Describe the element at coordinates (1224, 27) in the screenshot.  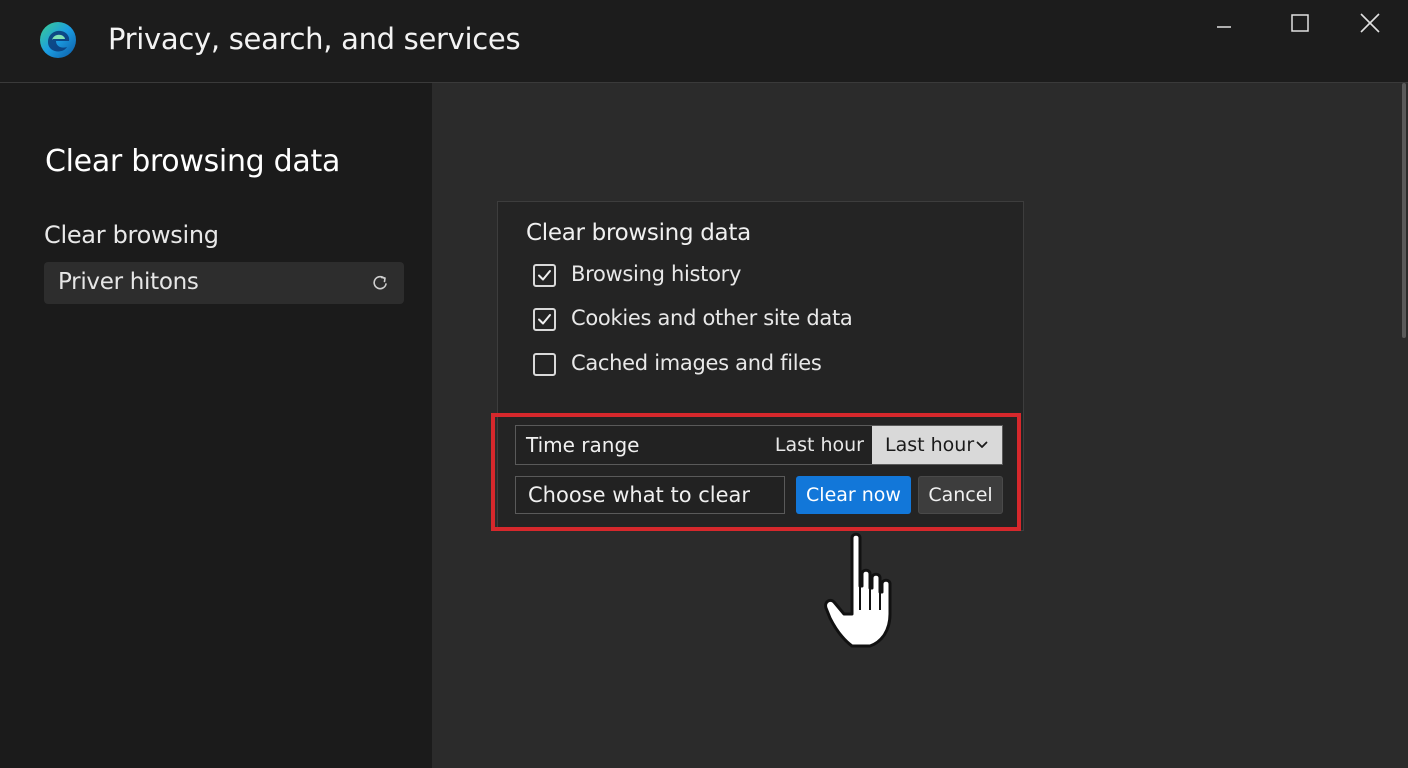
I see `minimize-icon` at that location.